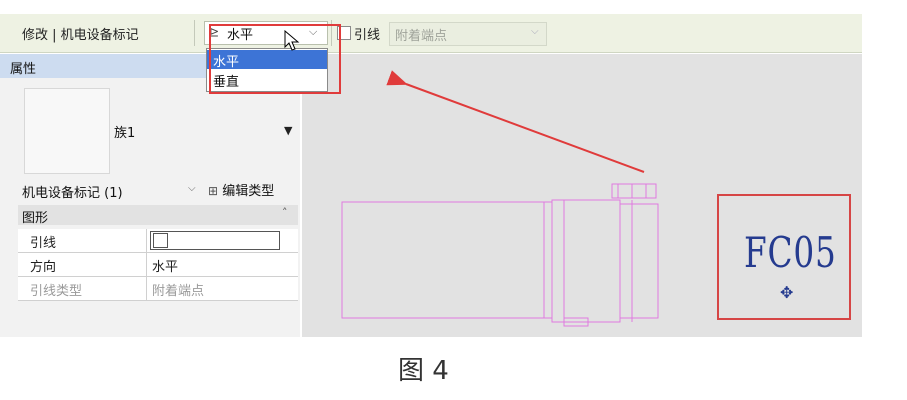 Image resolution: width=907 pixels, height=400 pixels. What do you see at coordinates (67, 131) in the screenshot?
I see `type-preview-thumbnail` at bounding box center [67, 131].